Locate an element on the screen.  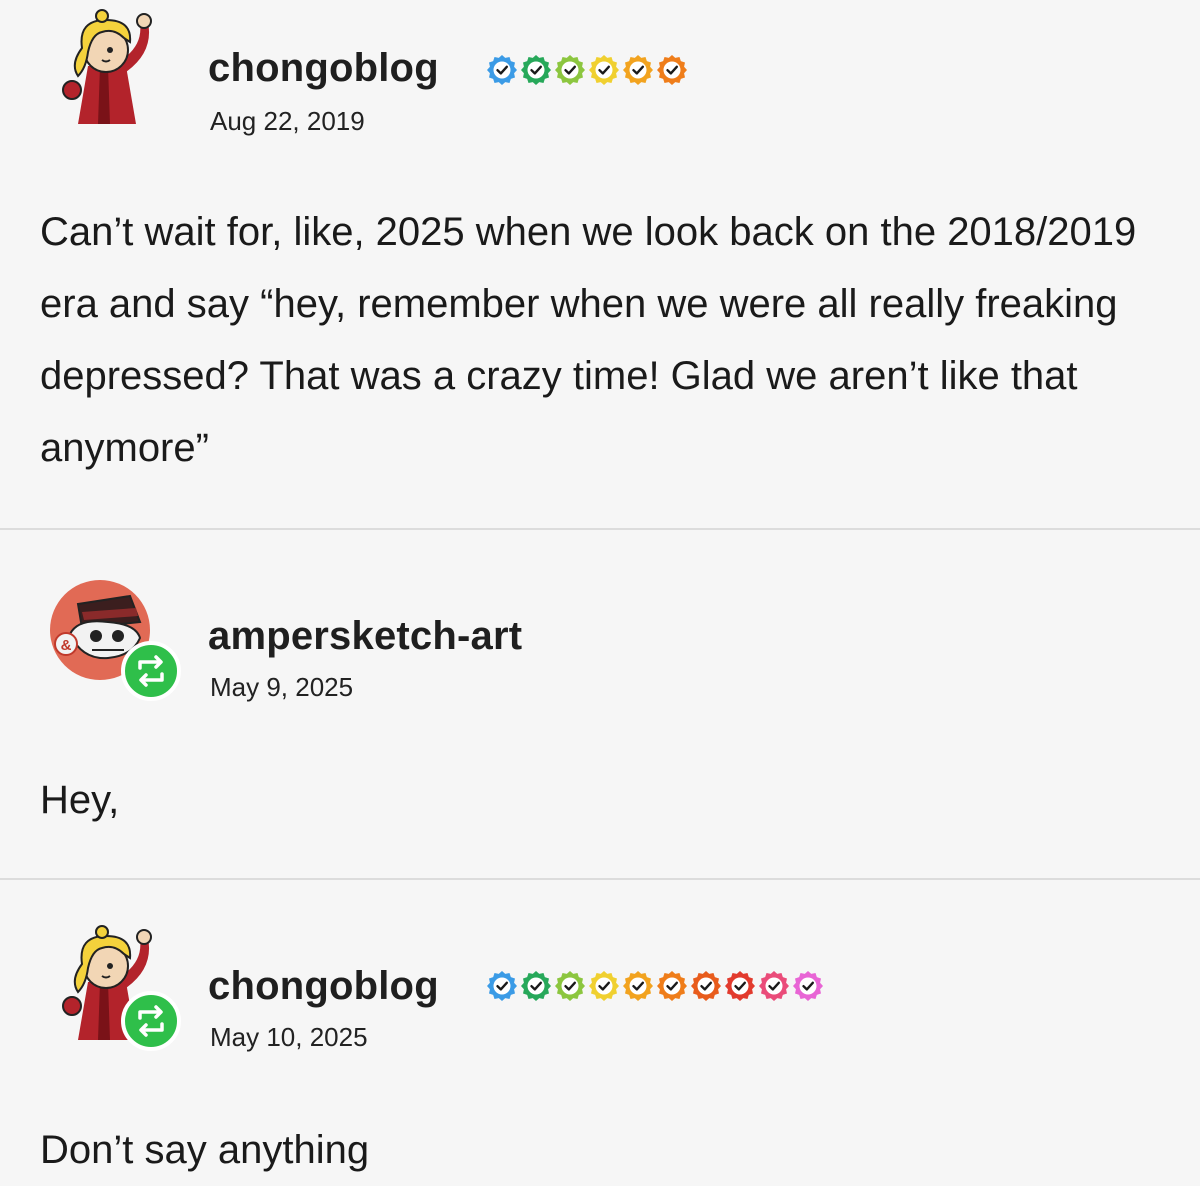
post-date: Aug 22, 2019 is located at coordinates (287, 121).